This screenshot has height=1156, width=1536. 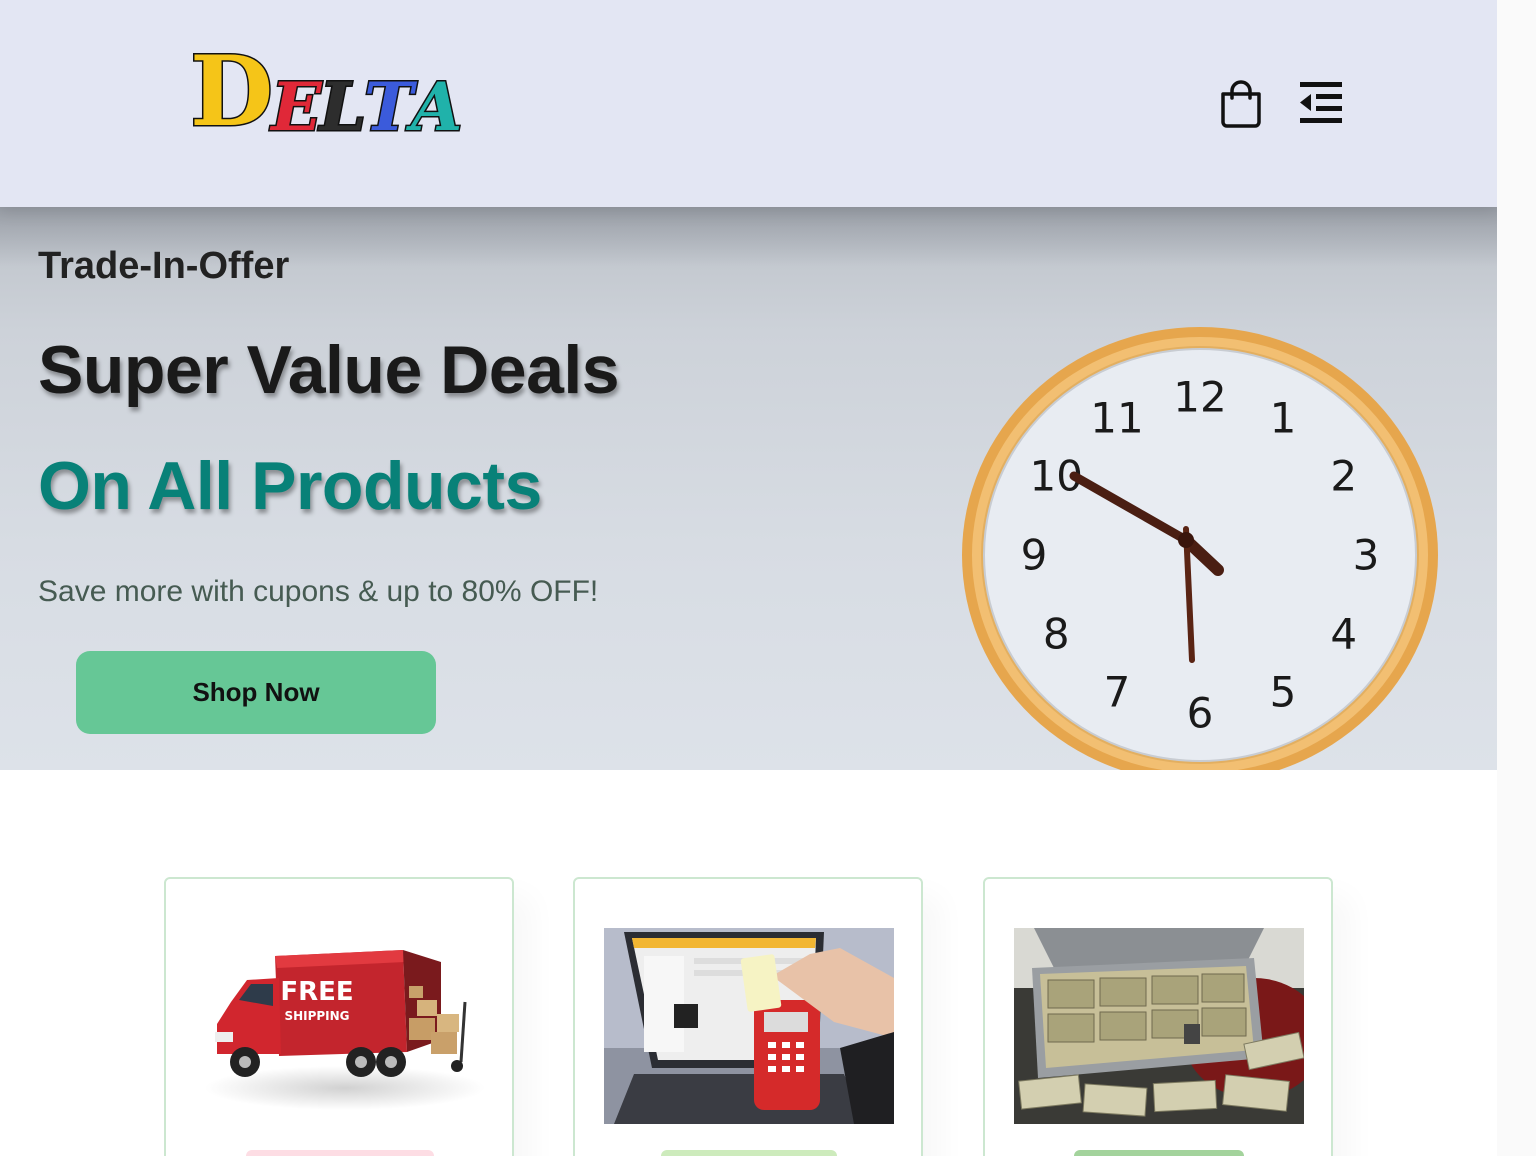 What do you see at coordinates (231, 91) in the screenshot?
I see `logo-letter-d: D` at bounding box center [231, 91].